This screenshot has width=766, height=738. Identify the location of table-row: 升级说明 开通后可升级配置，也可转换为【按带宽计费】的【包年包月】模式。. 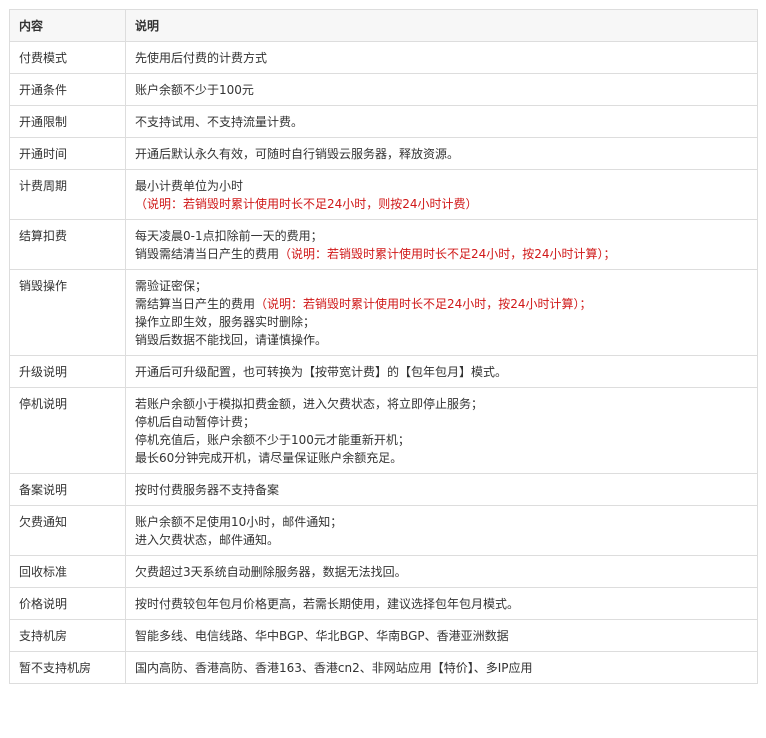
(383, 371).